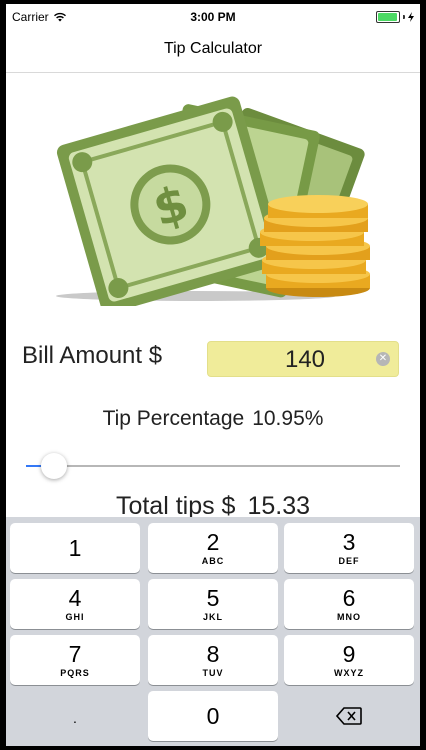  I want to click on navigation-bar: Tip Calculator, so click(213, 51).